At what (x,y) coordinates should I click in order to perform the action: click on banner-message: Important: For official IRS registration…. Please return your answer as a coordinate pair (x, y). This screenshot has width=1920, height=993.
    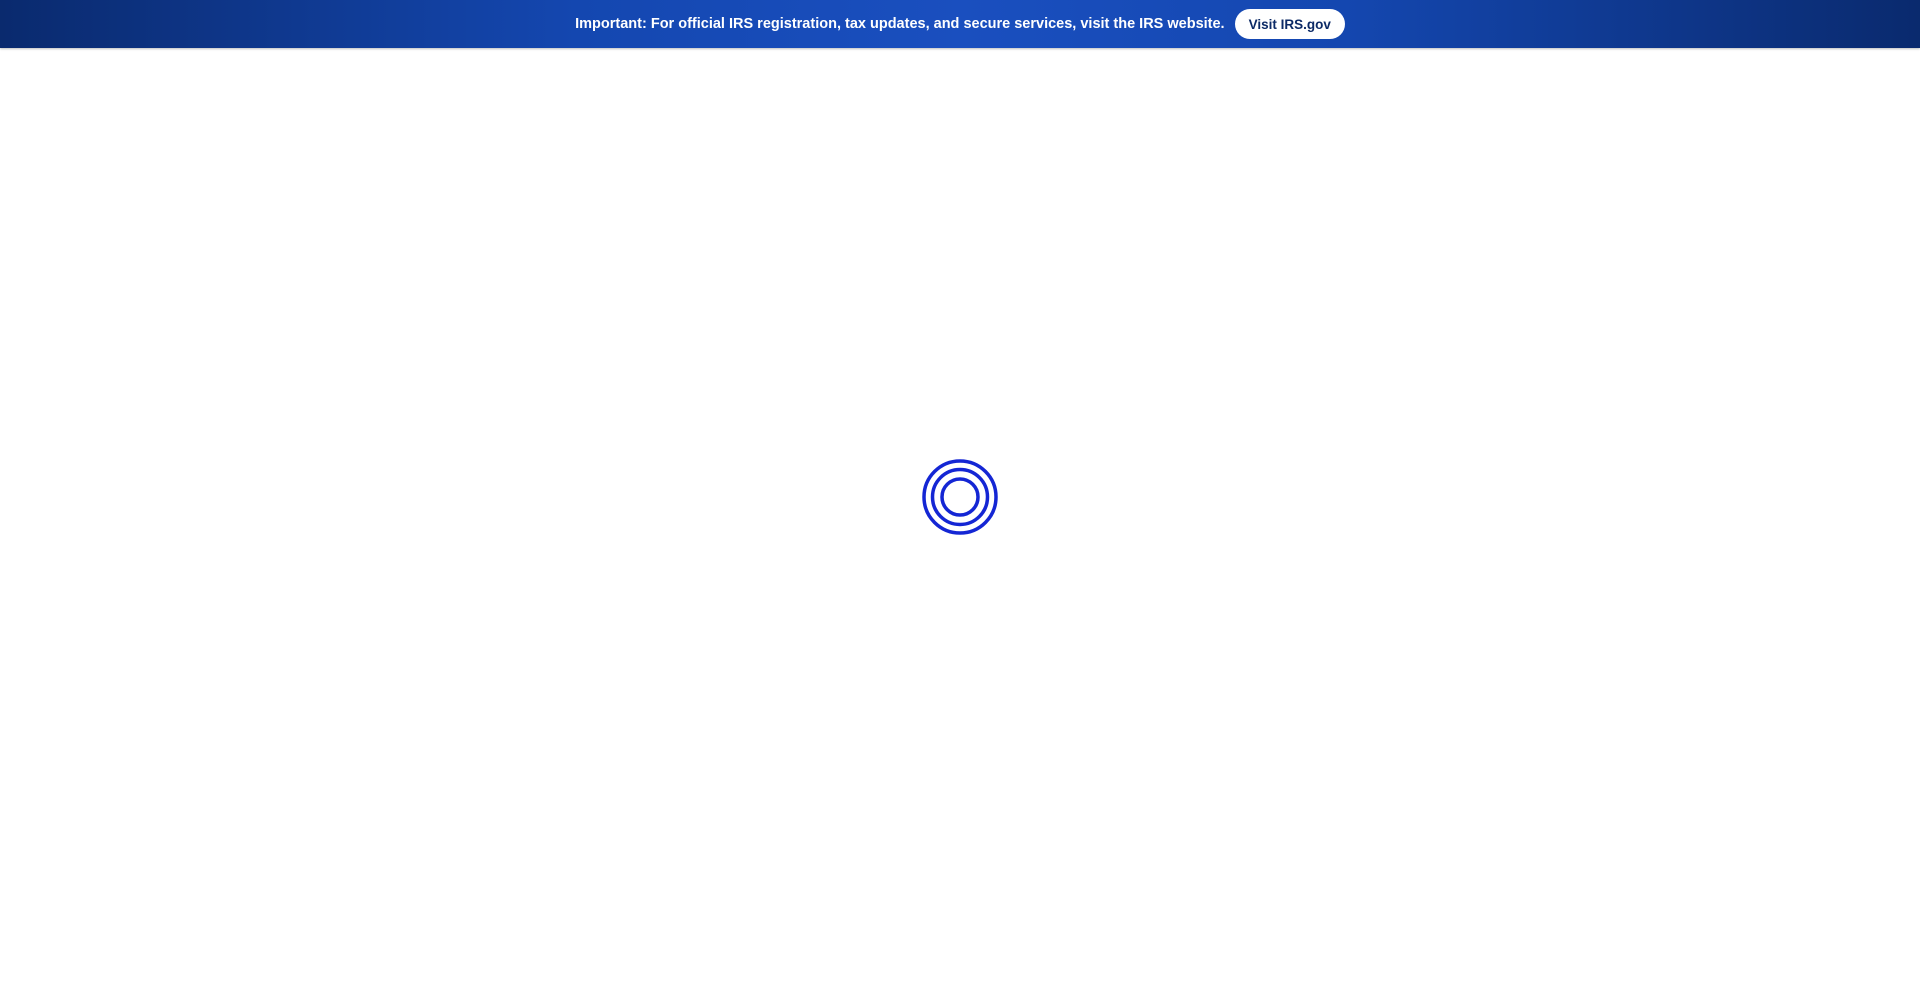
    Looking at the image, I should click on (900, 24).